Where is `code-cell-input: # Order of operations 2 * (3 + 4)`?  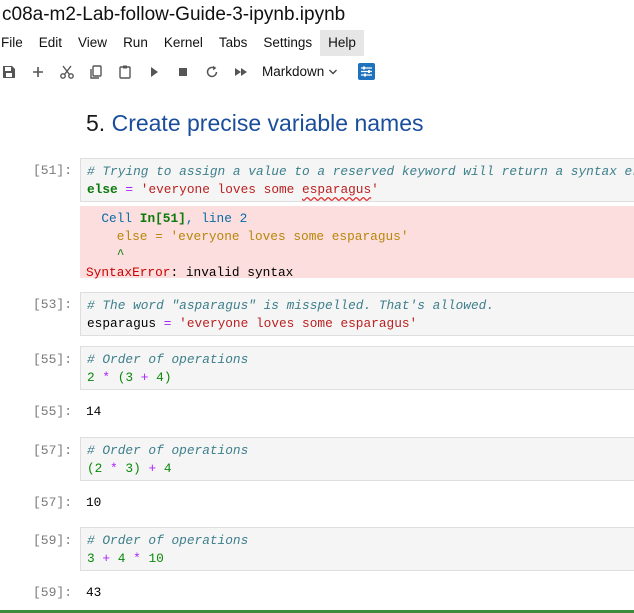
code-cell-input: # Order of operations 2 * (3 + 4) is located at coordinates (357, 368).